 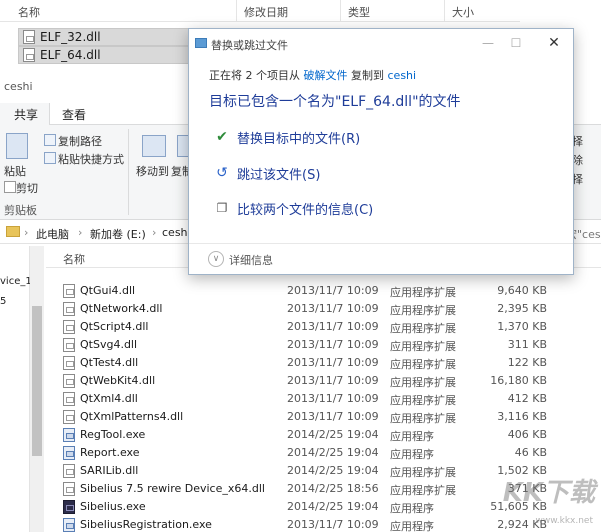 What do you see at coordinates (527, 434) in the screenshot?
I see `file-size: 406 KB` at bounding box center [527, 434].